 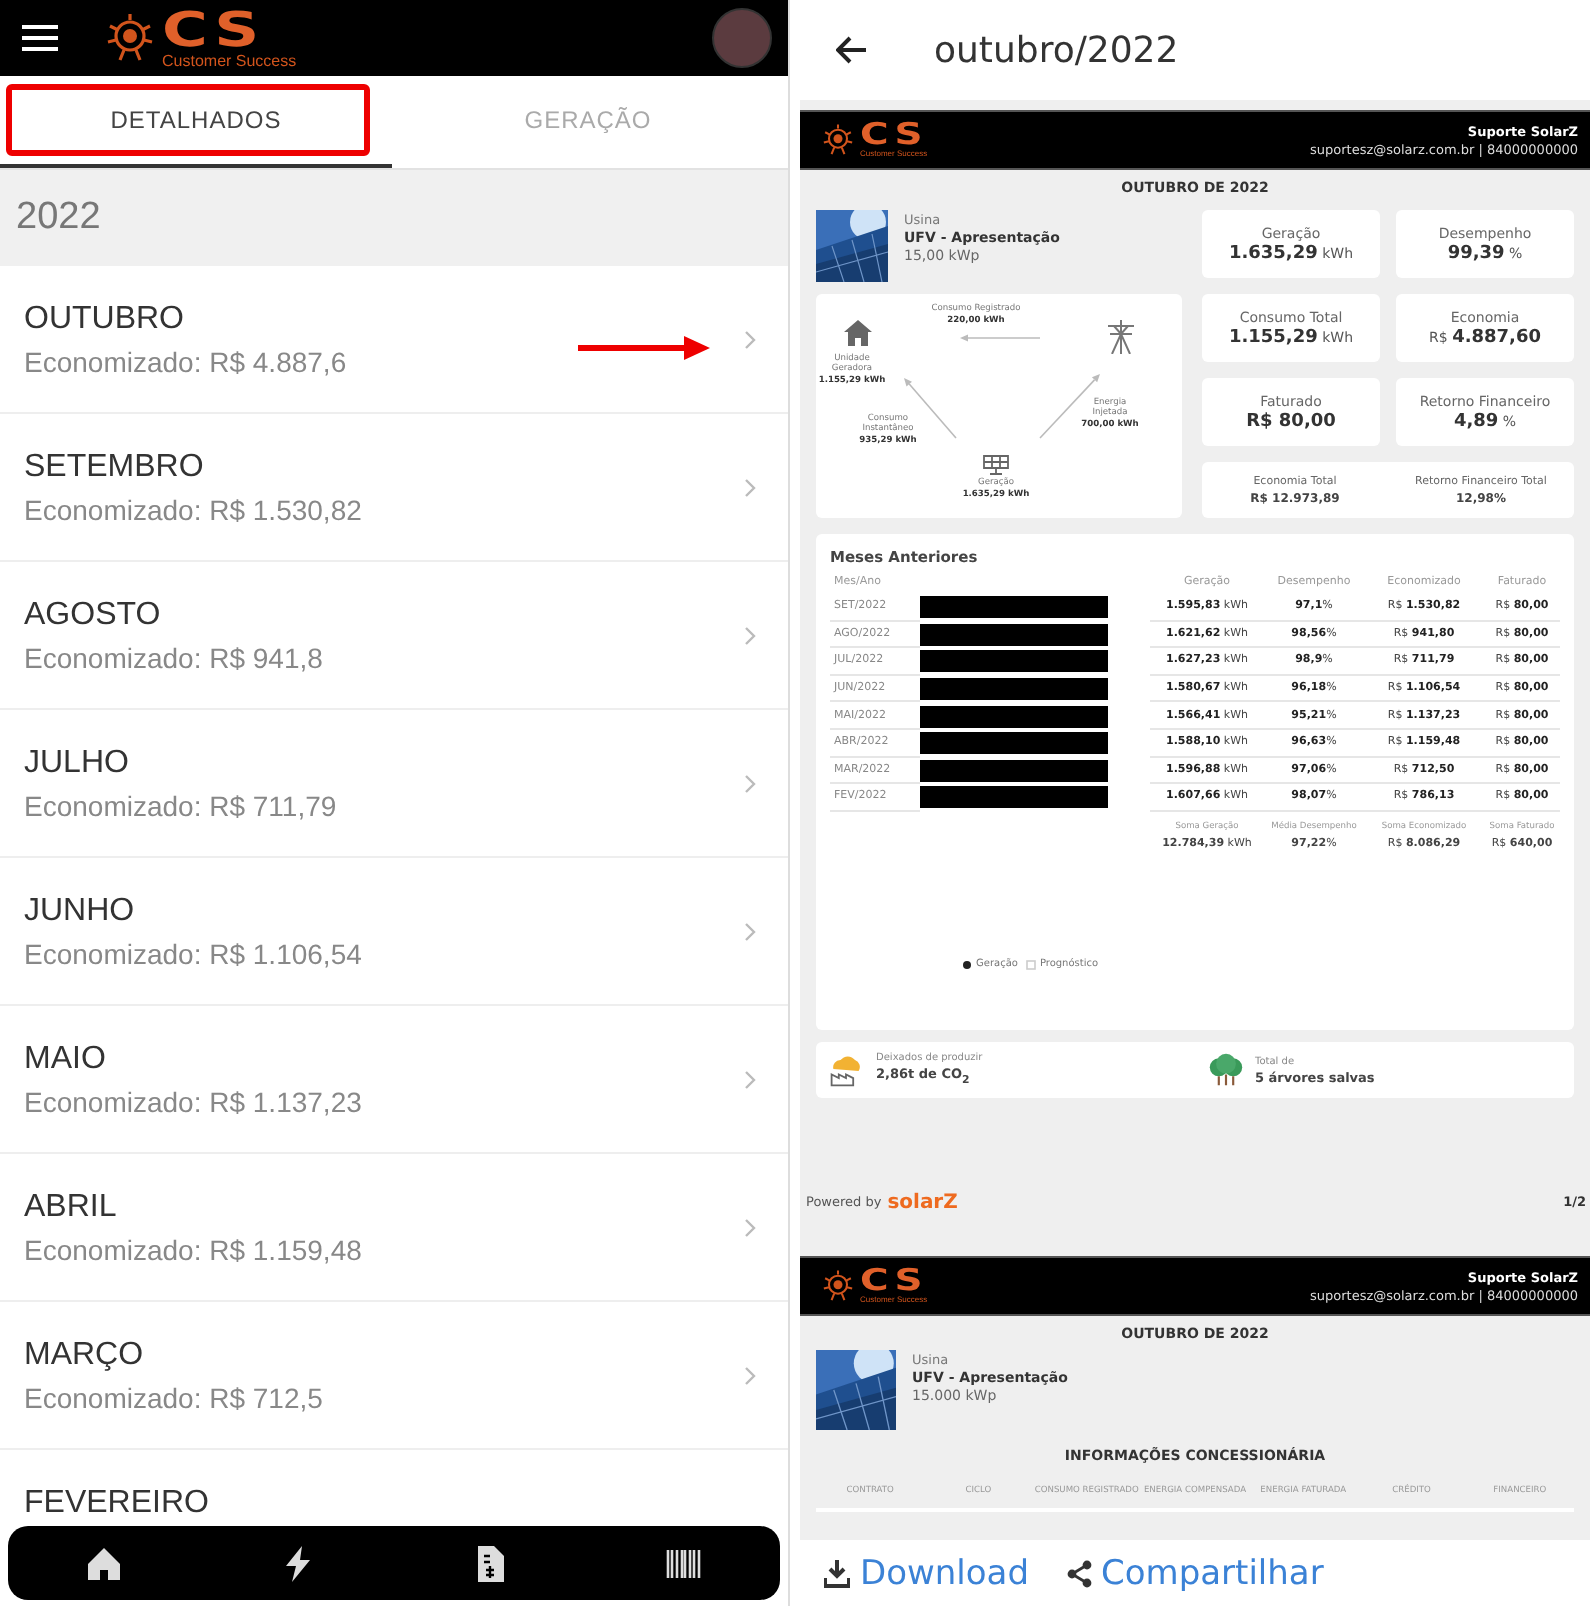 I want to click on saved-amount: Economizado: R$ 1.137,23, so click(x=193, y=1102).